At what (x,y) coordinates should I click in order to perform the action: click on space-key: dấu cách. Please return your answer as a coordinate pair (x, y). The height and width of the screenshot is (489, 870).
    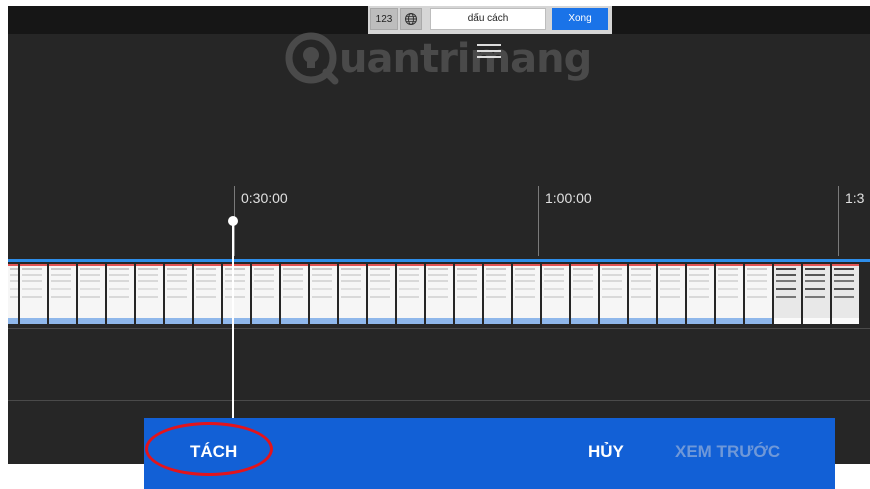
    Looking at the image, I should click on (488, 19).